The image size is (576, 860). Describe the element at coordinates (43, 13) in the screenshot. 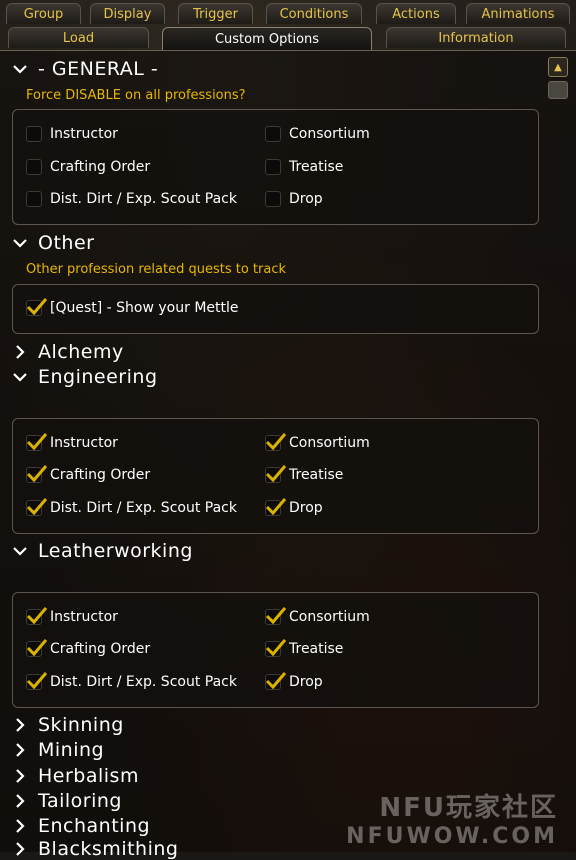

I see `tab-group: Group` at that location.